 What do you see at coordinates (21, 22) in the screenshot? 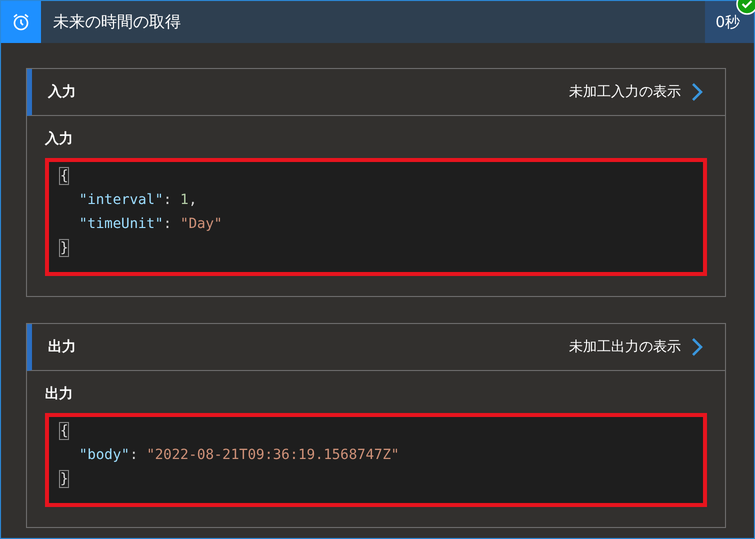
I see `alarm-clock-icon` at bounding box center [21, 22].